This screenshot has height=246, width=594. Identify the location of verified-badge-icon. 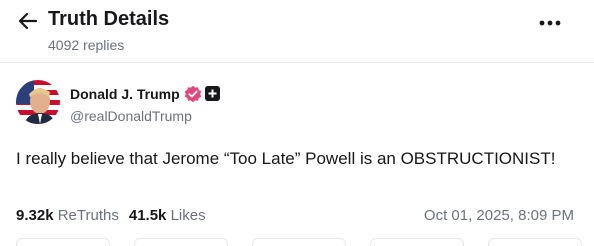
(193, 94).